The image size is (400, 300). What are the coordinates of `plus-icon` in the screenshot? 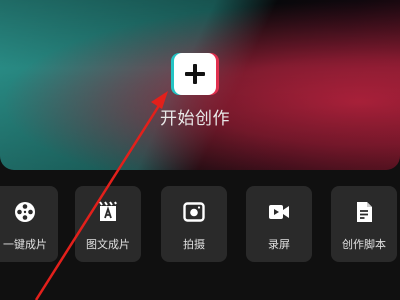 It's located at (195, 74).